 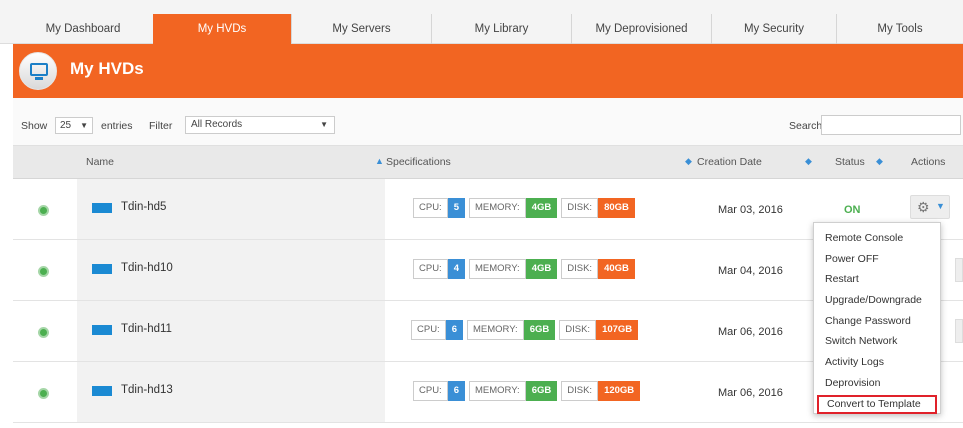 I want to click on tab-my-tools: My Tools, so click(x=899, y=29).